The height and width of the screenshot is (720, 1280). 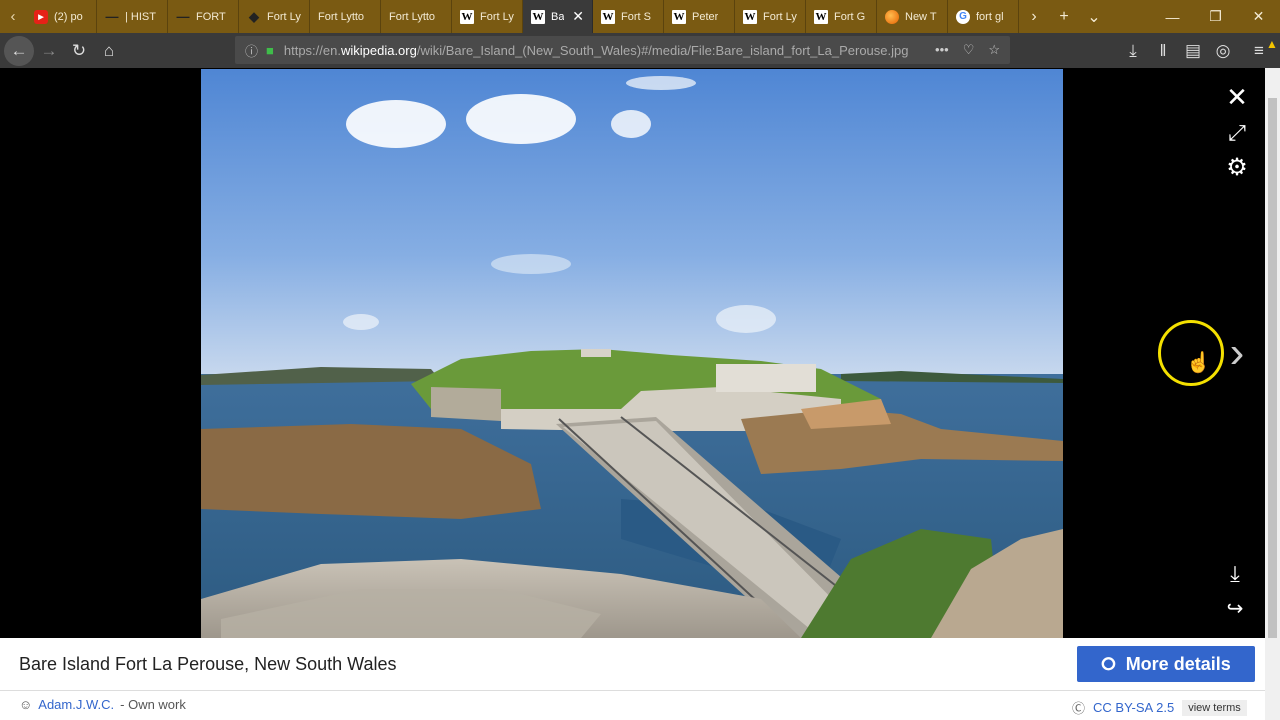 I want to click on tab-title: Peter, so click(x=705, y=16).